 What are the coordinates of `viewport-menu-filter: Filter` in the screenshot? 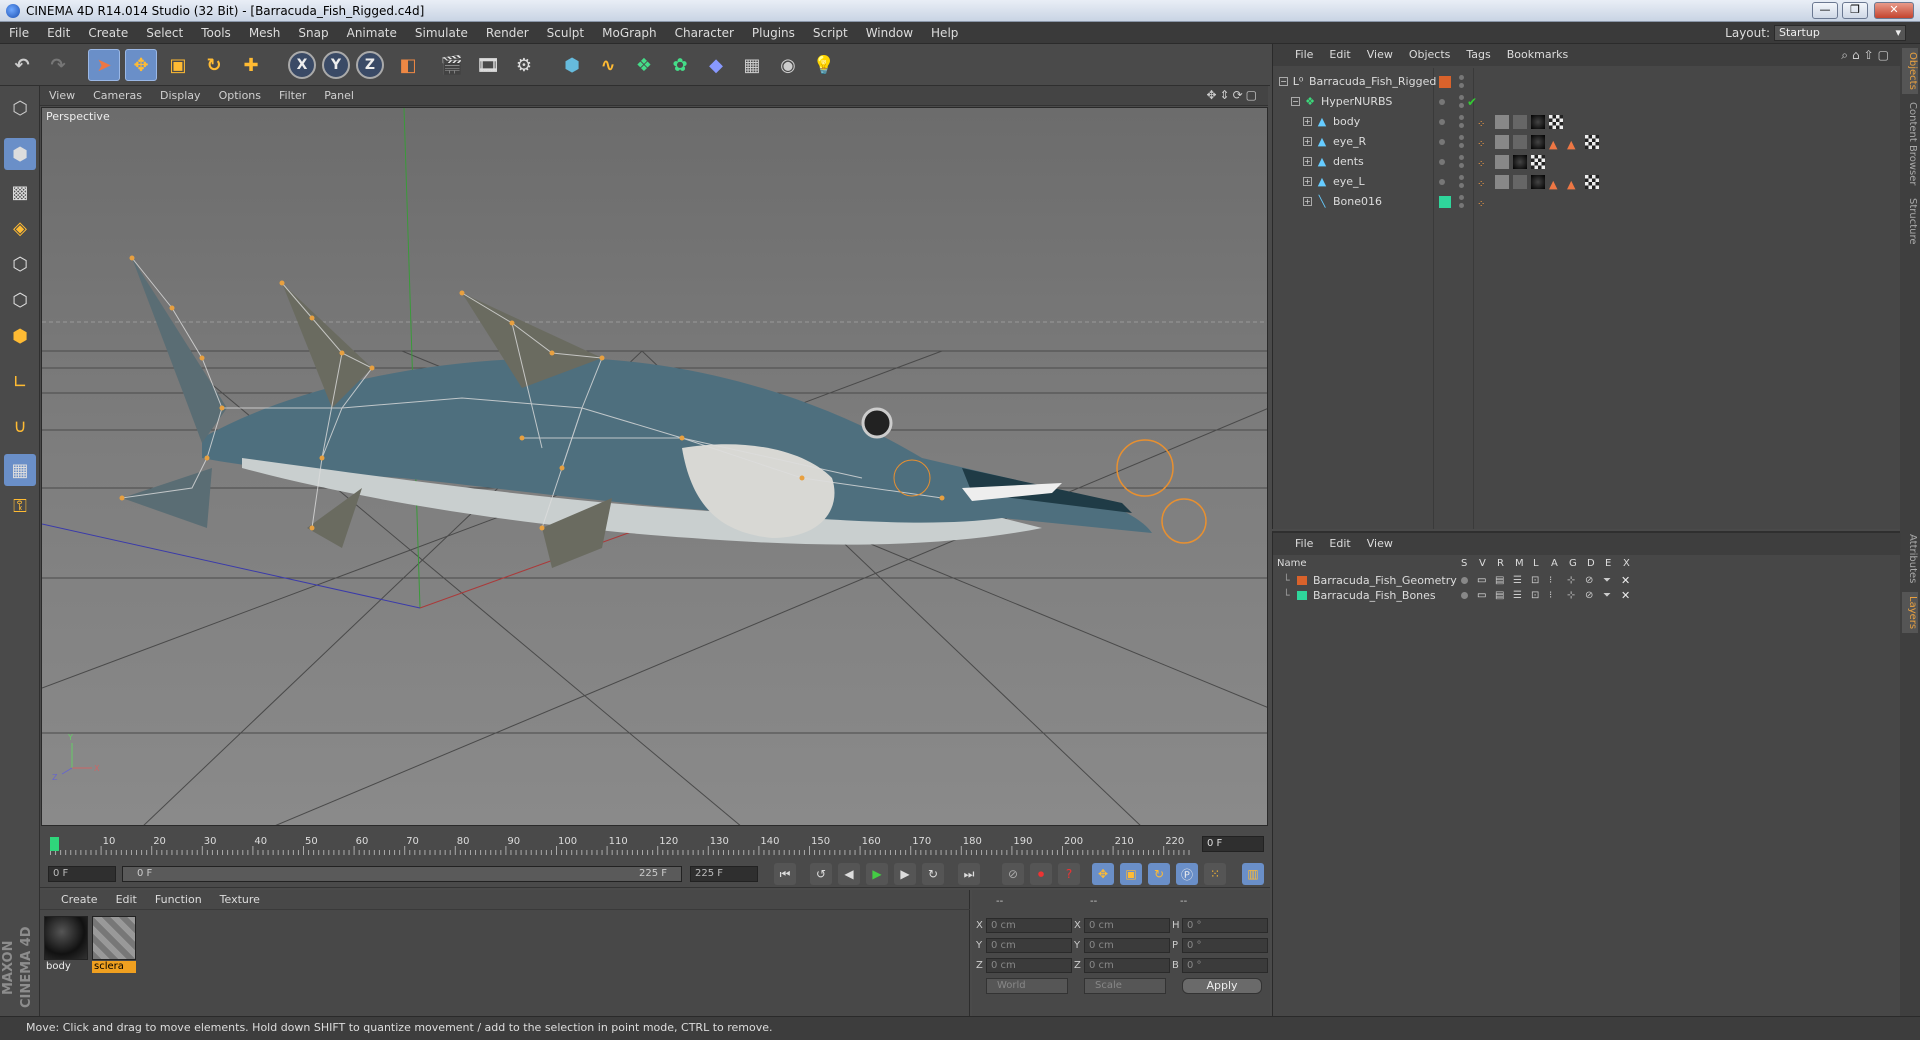 It's located at (292, 96).